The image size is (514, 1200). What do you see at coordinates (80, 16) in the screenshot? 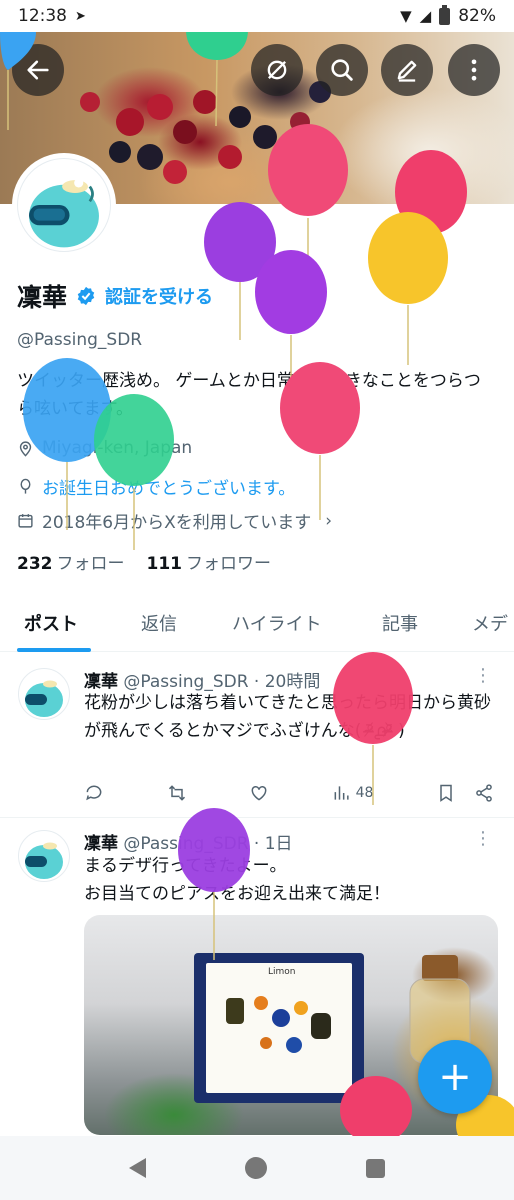
I see `notification-icon: ➤` at bounding box center [80, 16].